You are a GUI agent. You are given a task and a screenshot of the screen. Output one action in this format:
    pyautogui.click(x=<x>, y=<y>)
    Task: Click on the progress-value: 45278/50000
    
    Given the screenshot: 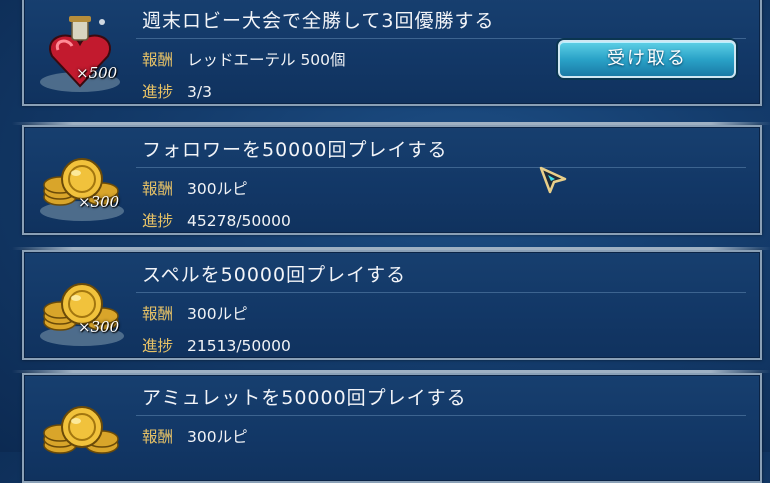 What is the action you would take?
    pyautogui.click(x=239, y=221)
    